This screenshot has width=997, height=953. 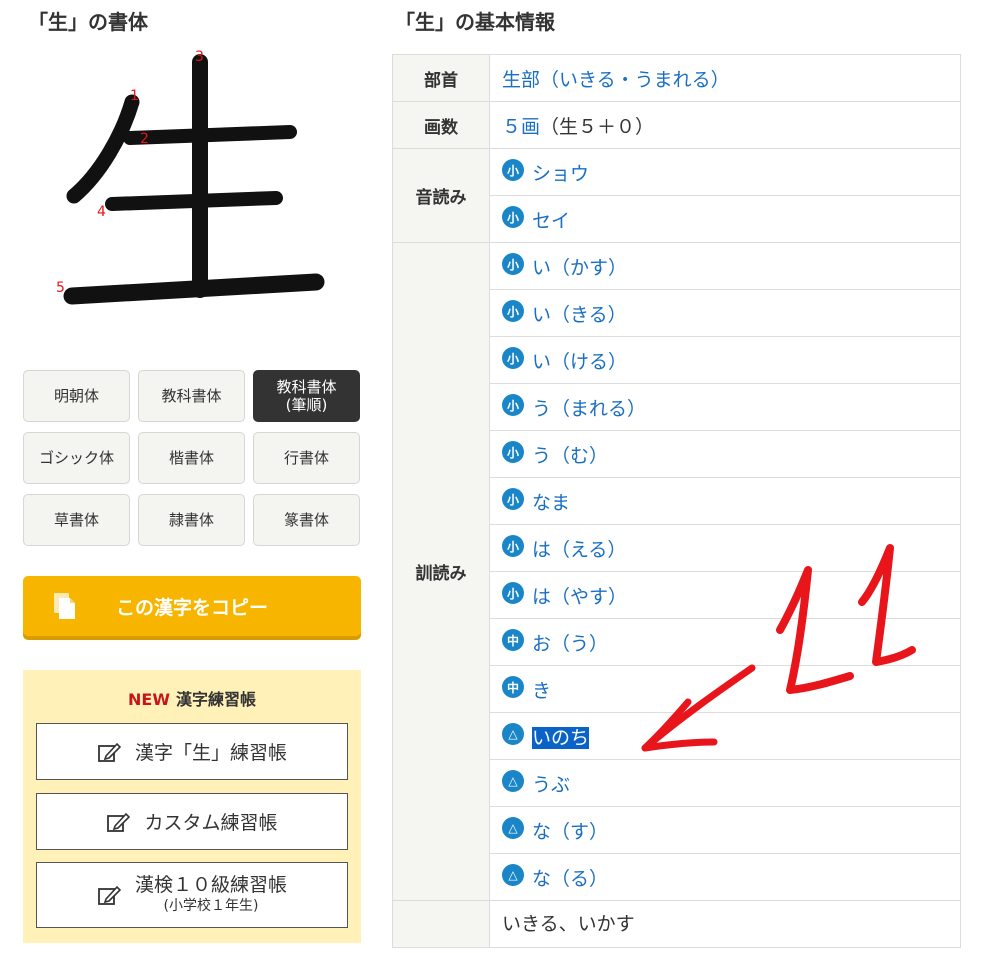 I want to click on font-button-label: 教科書体, so click(x=191, y=396).